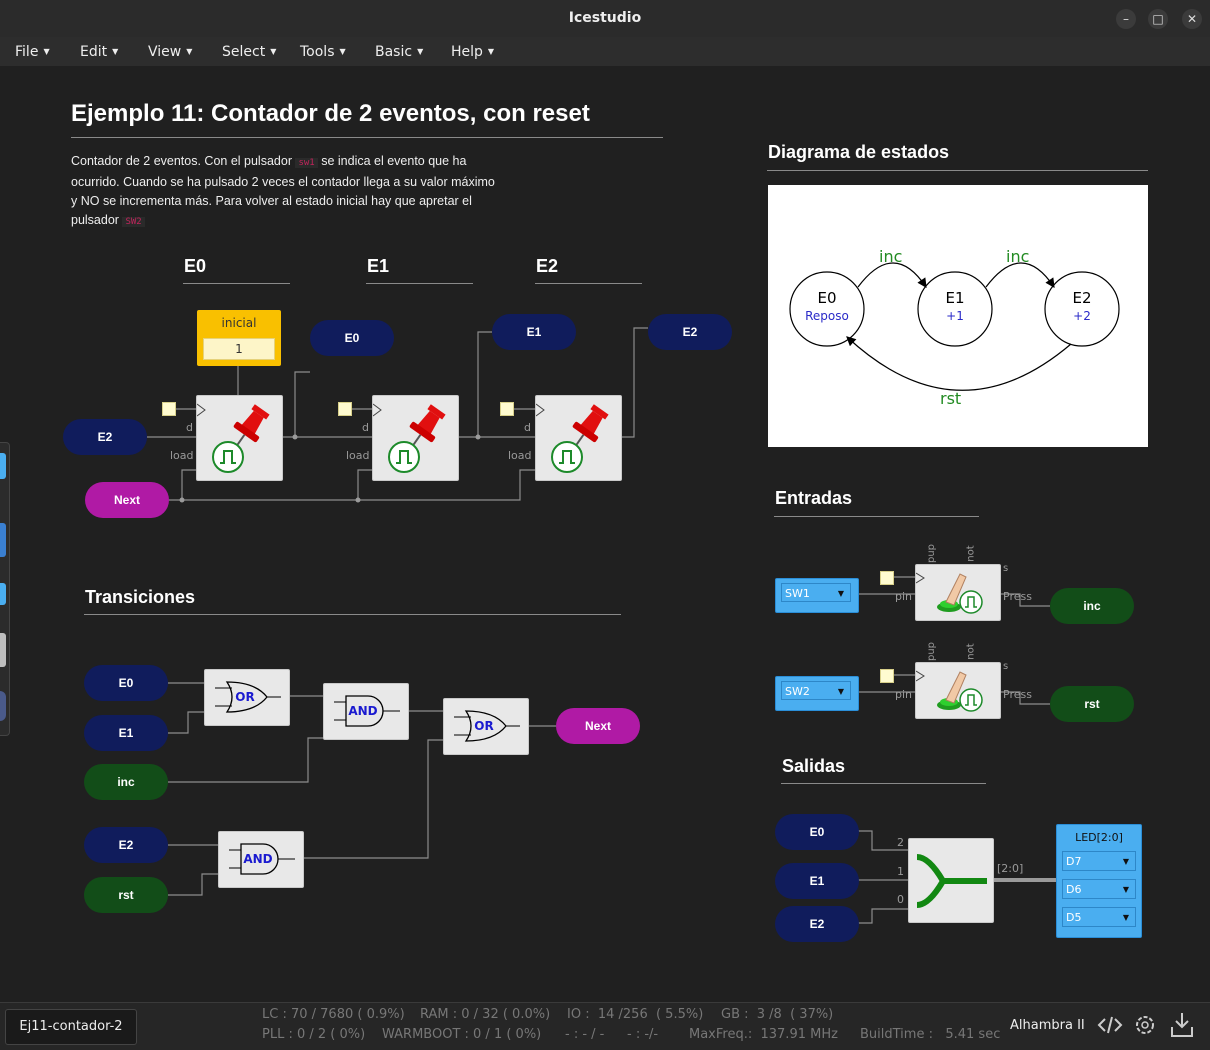  I want to click on project-tab: Ej11-contador-2, so click(71, 1027).